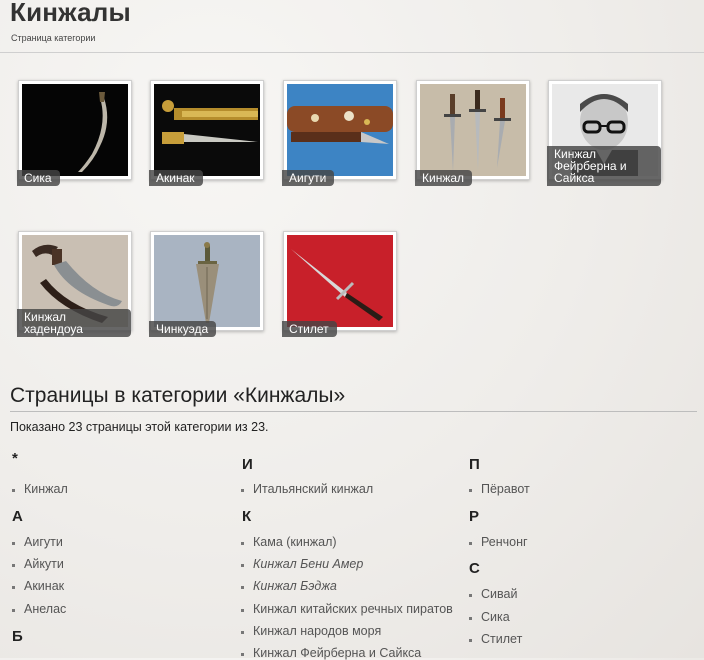 The height and width of the screenshot is (660, 704). What do you see at coordinates (37, 586) in the screenshot?
I see `page-link: Акинак` at bounding box center [37, 586].